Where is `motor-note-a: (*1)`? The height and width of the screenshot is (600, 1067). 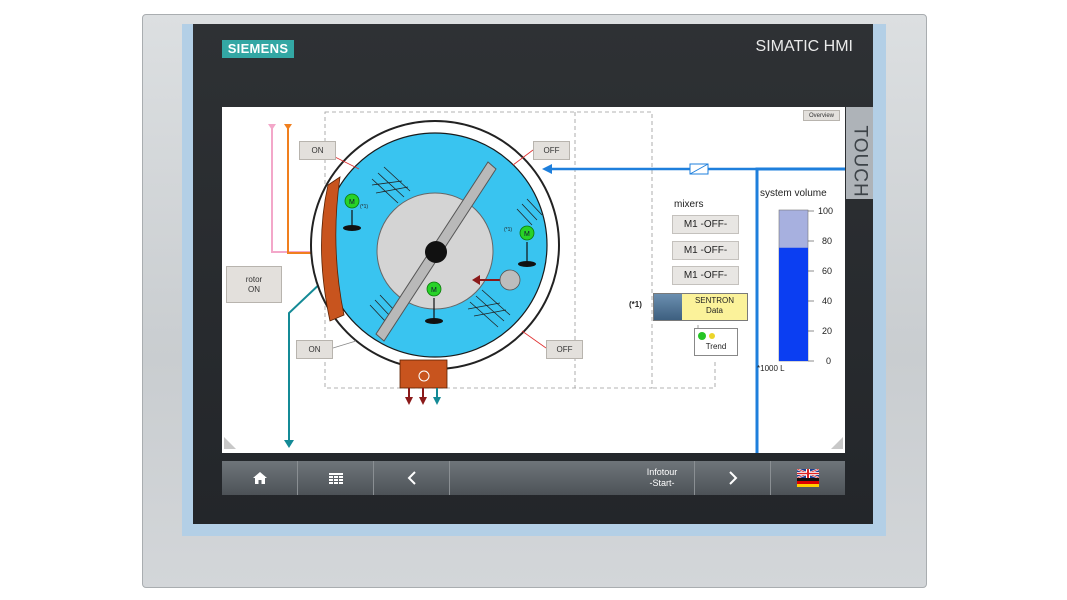
motor-note-a: (*1) is located at coordinates (364, 207).